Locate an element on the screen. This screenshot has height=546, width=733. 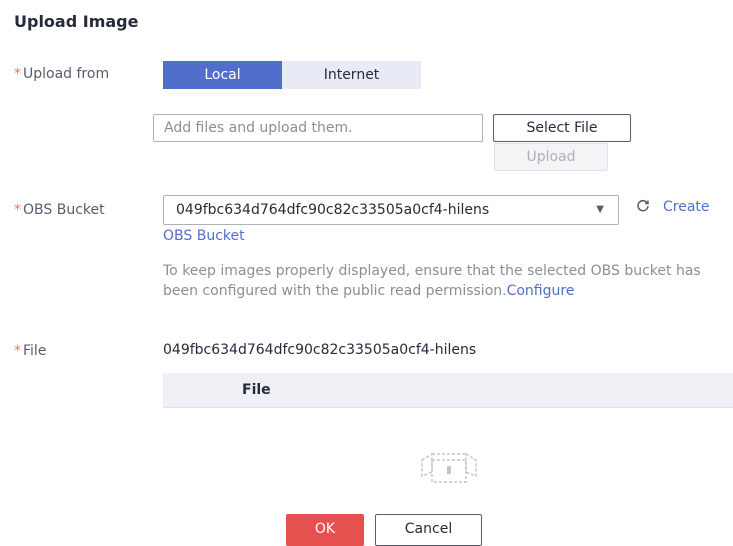
option-internet: Internet is located at coordinates (351, 75).